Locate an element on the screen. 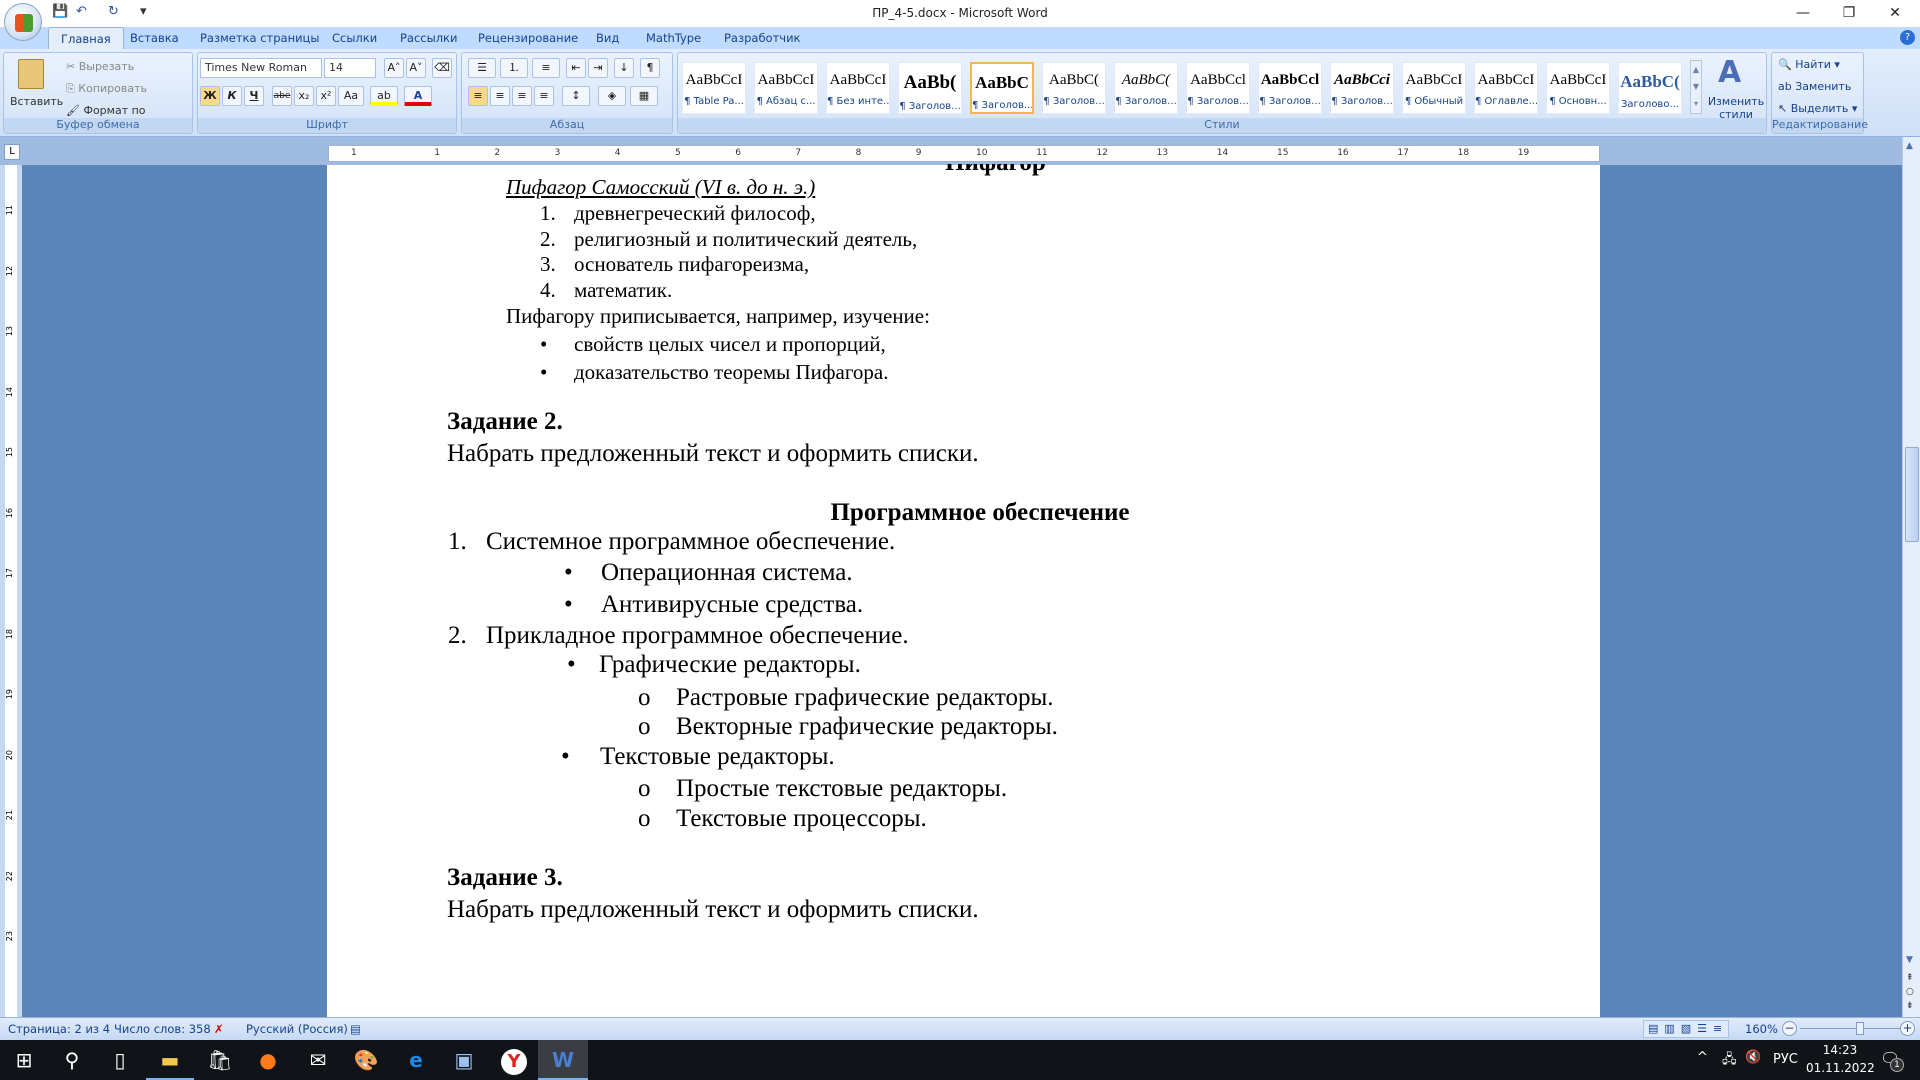 The image size is (1920, 1080). paste-button: Вставить is located at coordinates (36, 101).